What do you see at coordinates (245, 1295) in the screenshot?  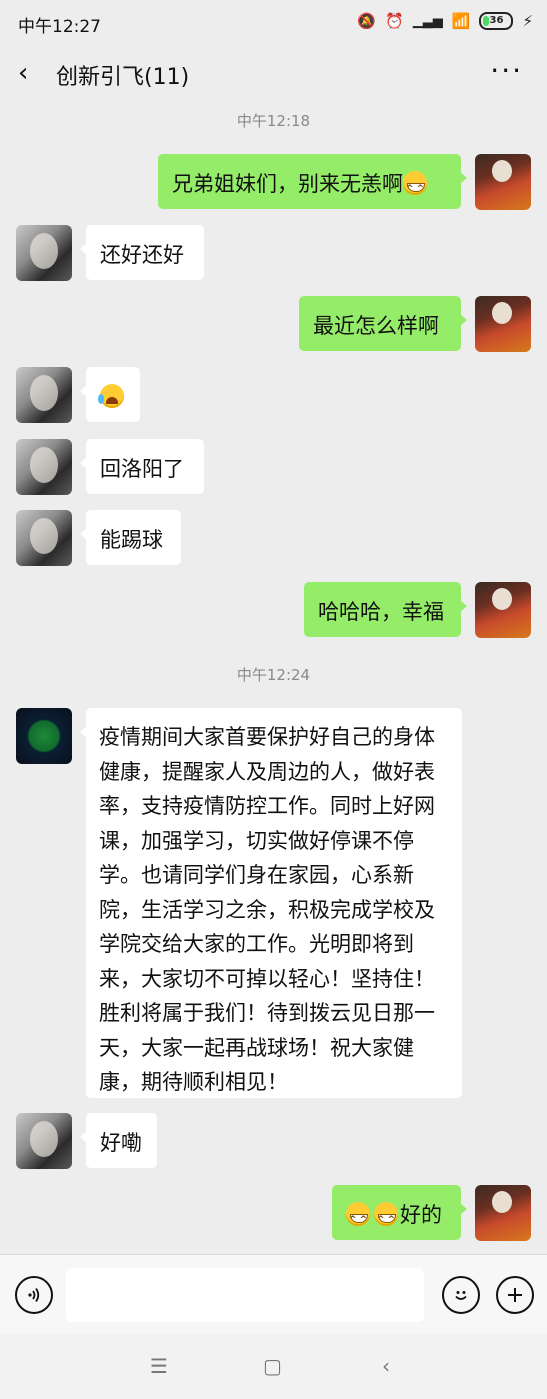 I see `message-input` at bounding box center [245, 1295].